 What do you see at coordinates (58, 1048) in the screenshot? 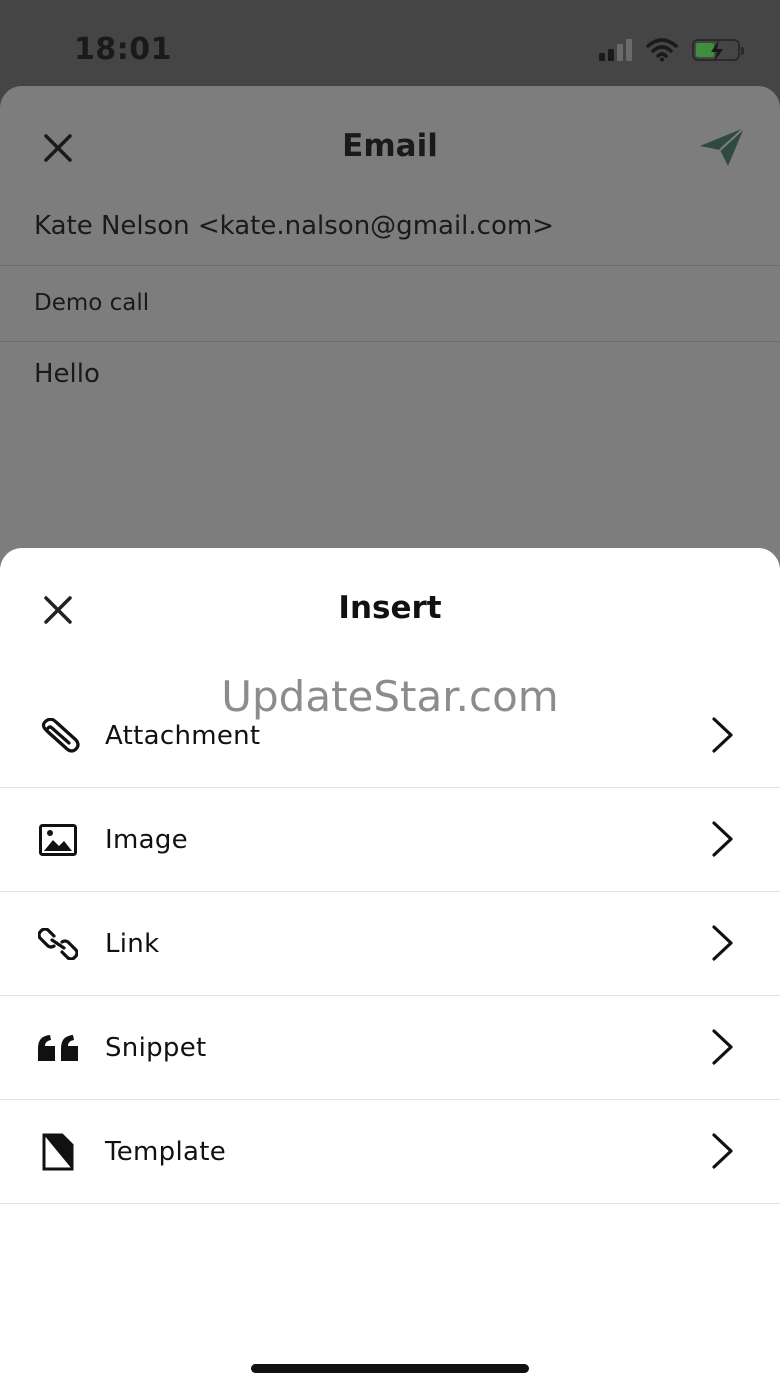
I see `quote-icon` at bounding box center [58, 1048].